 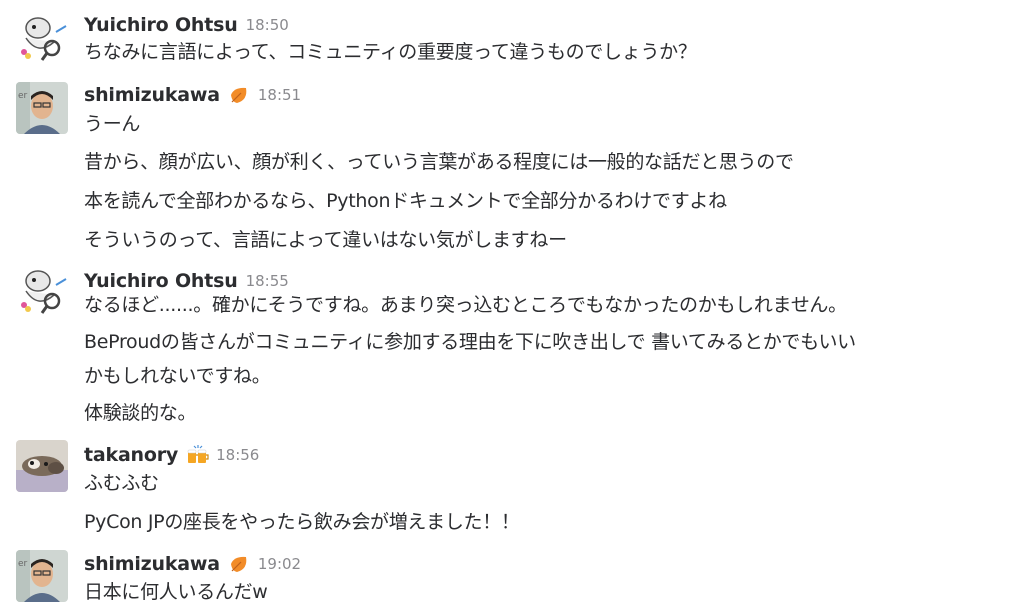 What do you see at coordinates (42, 466) in the screenshot?
I see `avatar-takanory` at bounding box center [42, 466].